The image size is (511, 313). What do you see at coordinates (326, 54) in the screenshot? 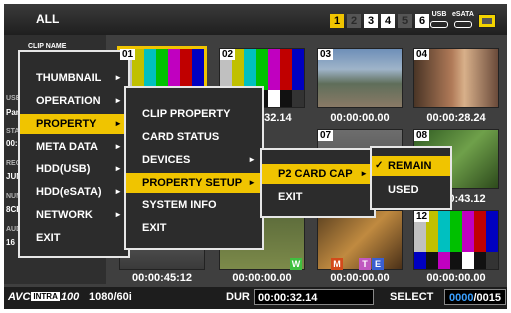
I see `clip-number: 03` at bounding box center [326, 54].